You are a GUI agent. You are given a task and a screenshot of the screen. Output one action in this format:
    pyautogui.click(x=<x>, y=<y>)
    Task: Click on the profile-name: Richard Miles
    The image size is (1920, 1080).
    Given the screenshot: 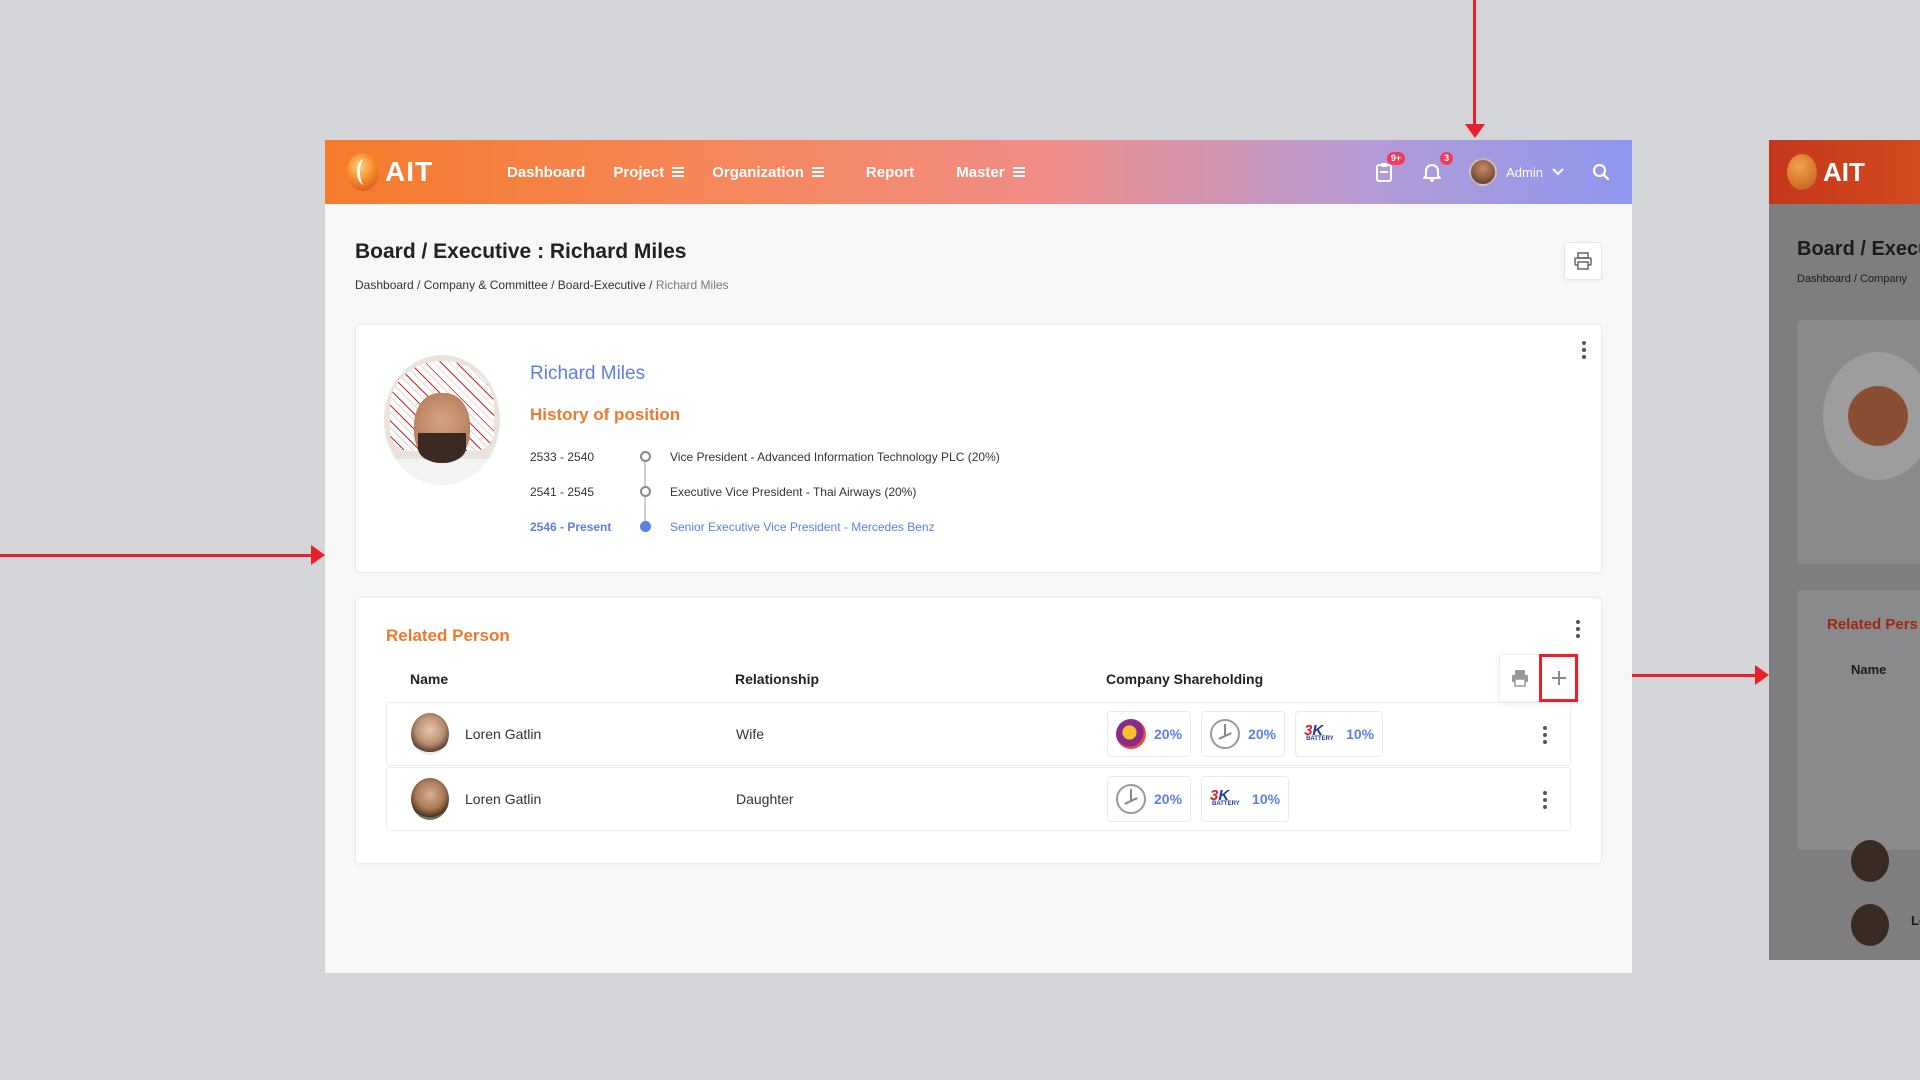 What is the action you would take?
    pyautogui.click(x=765, y=374)
    